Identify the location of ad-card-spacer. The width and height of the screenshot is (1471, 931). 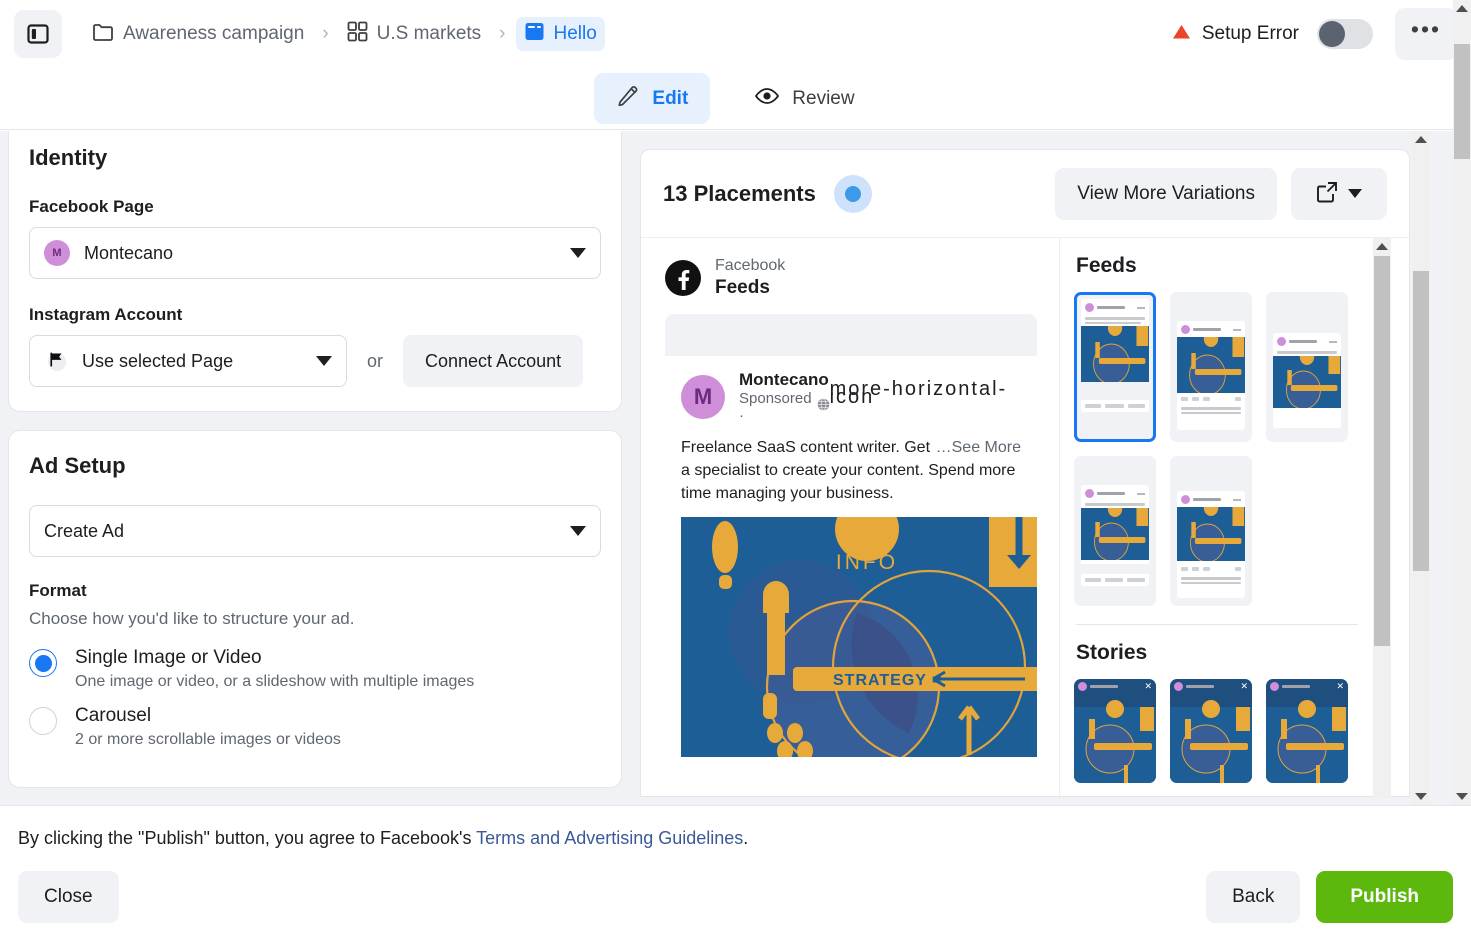
(851, 334).